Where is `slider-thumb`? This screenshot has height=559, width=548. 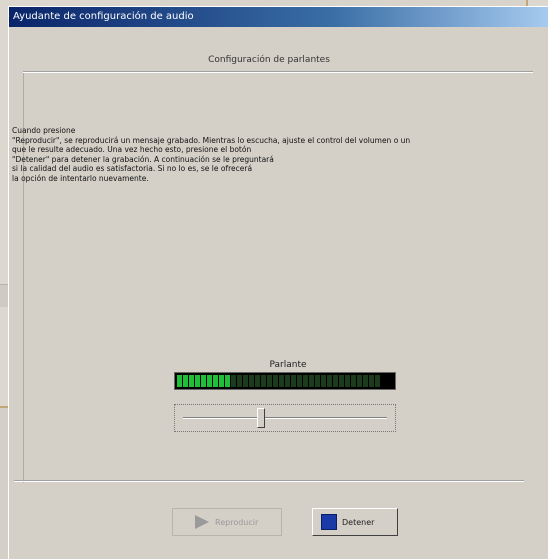 slider-thumb is located at coordinates (261, 418).